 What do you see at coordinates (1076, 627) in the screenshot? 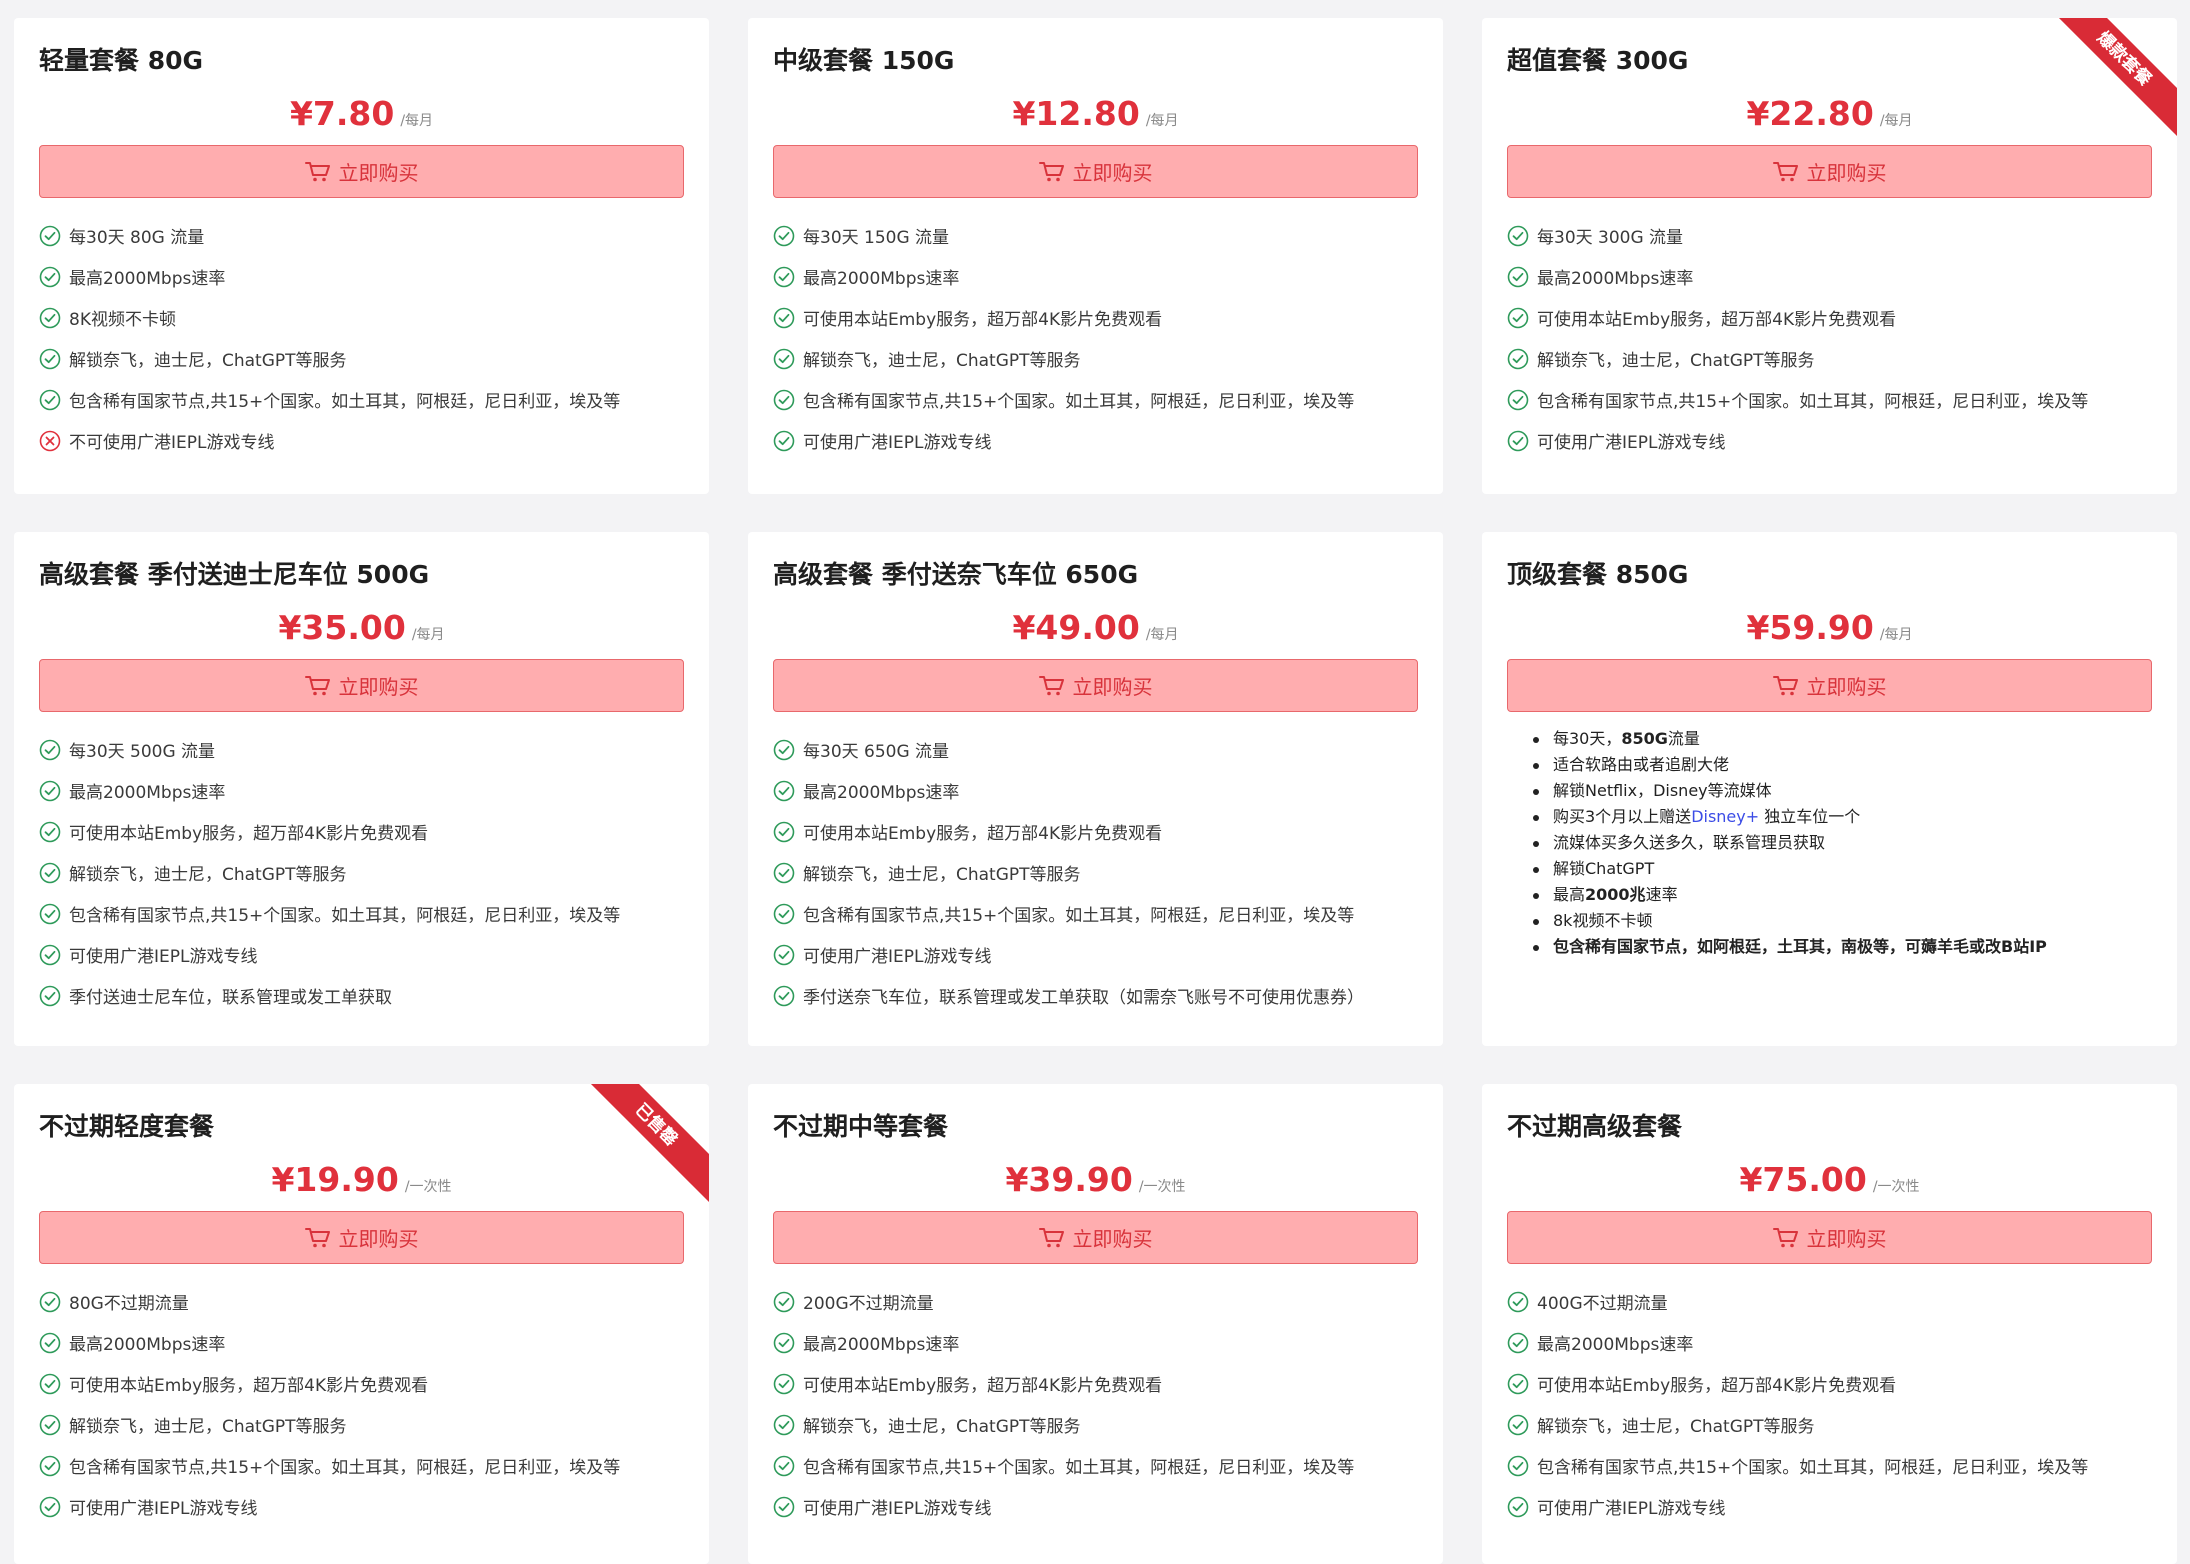
I see `plan-price: ¥49.00` at bounding box center [1076, 627].